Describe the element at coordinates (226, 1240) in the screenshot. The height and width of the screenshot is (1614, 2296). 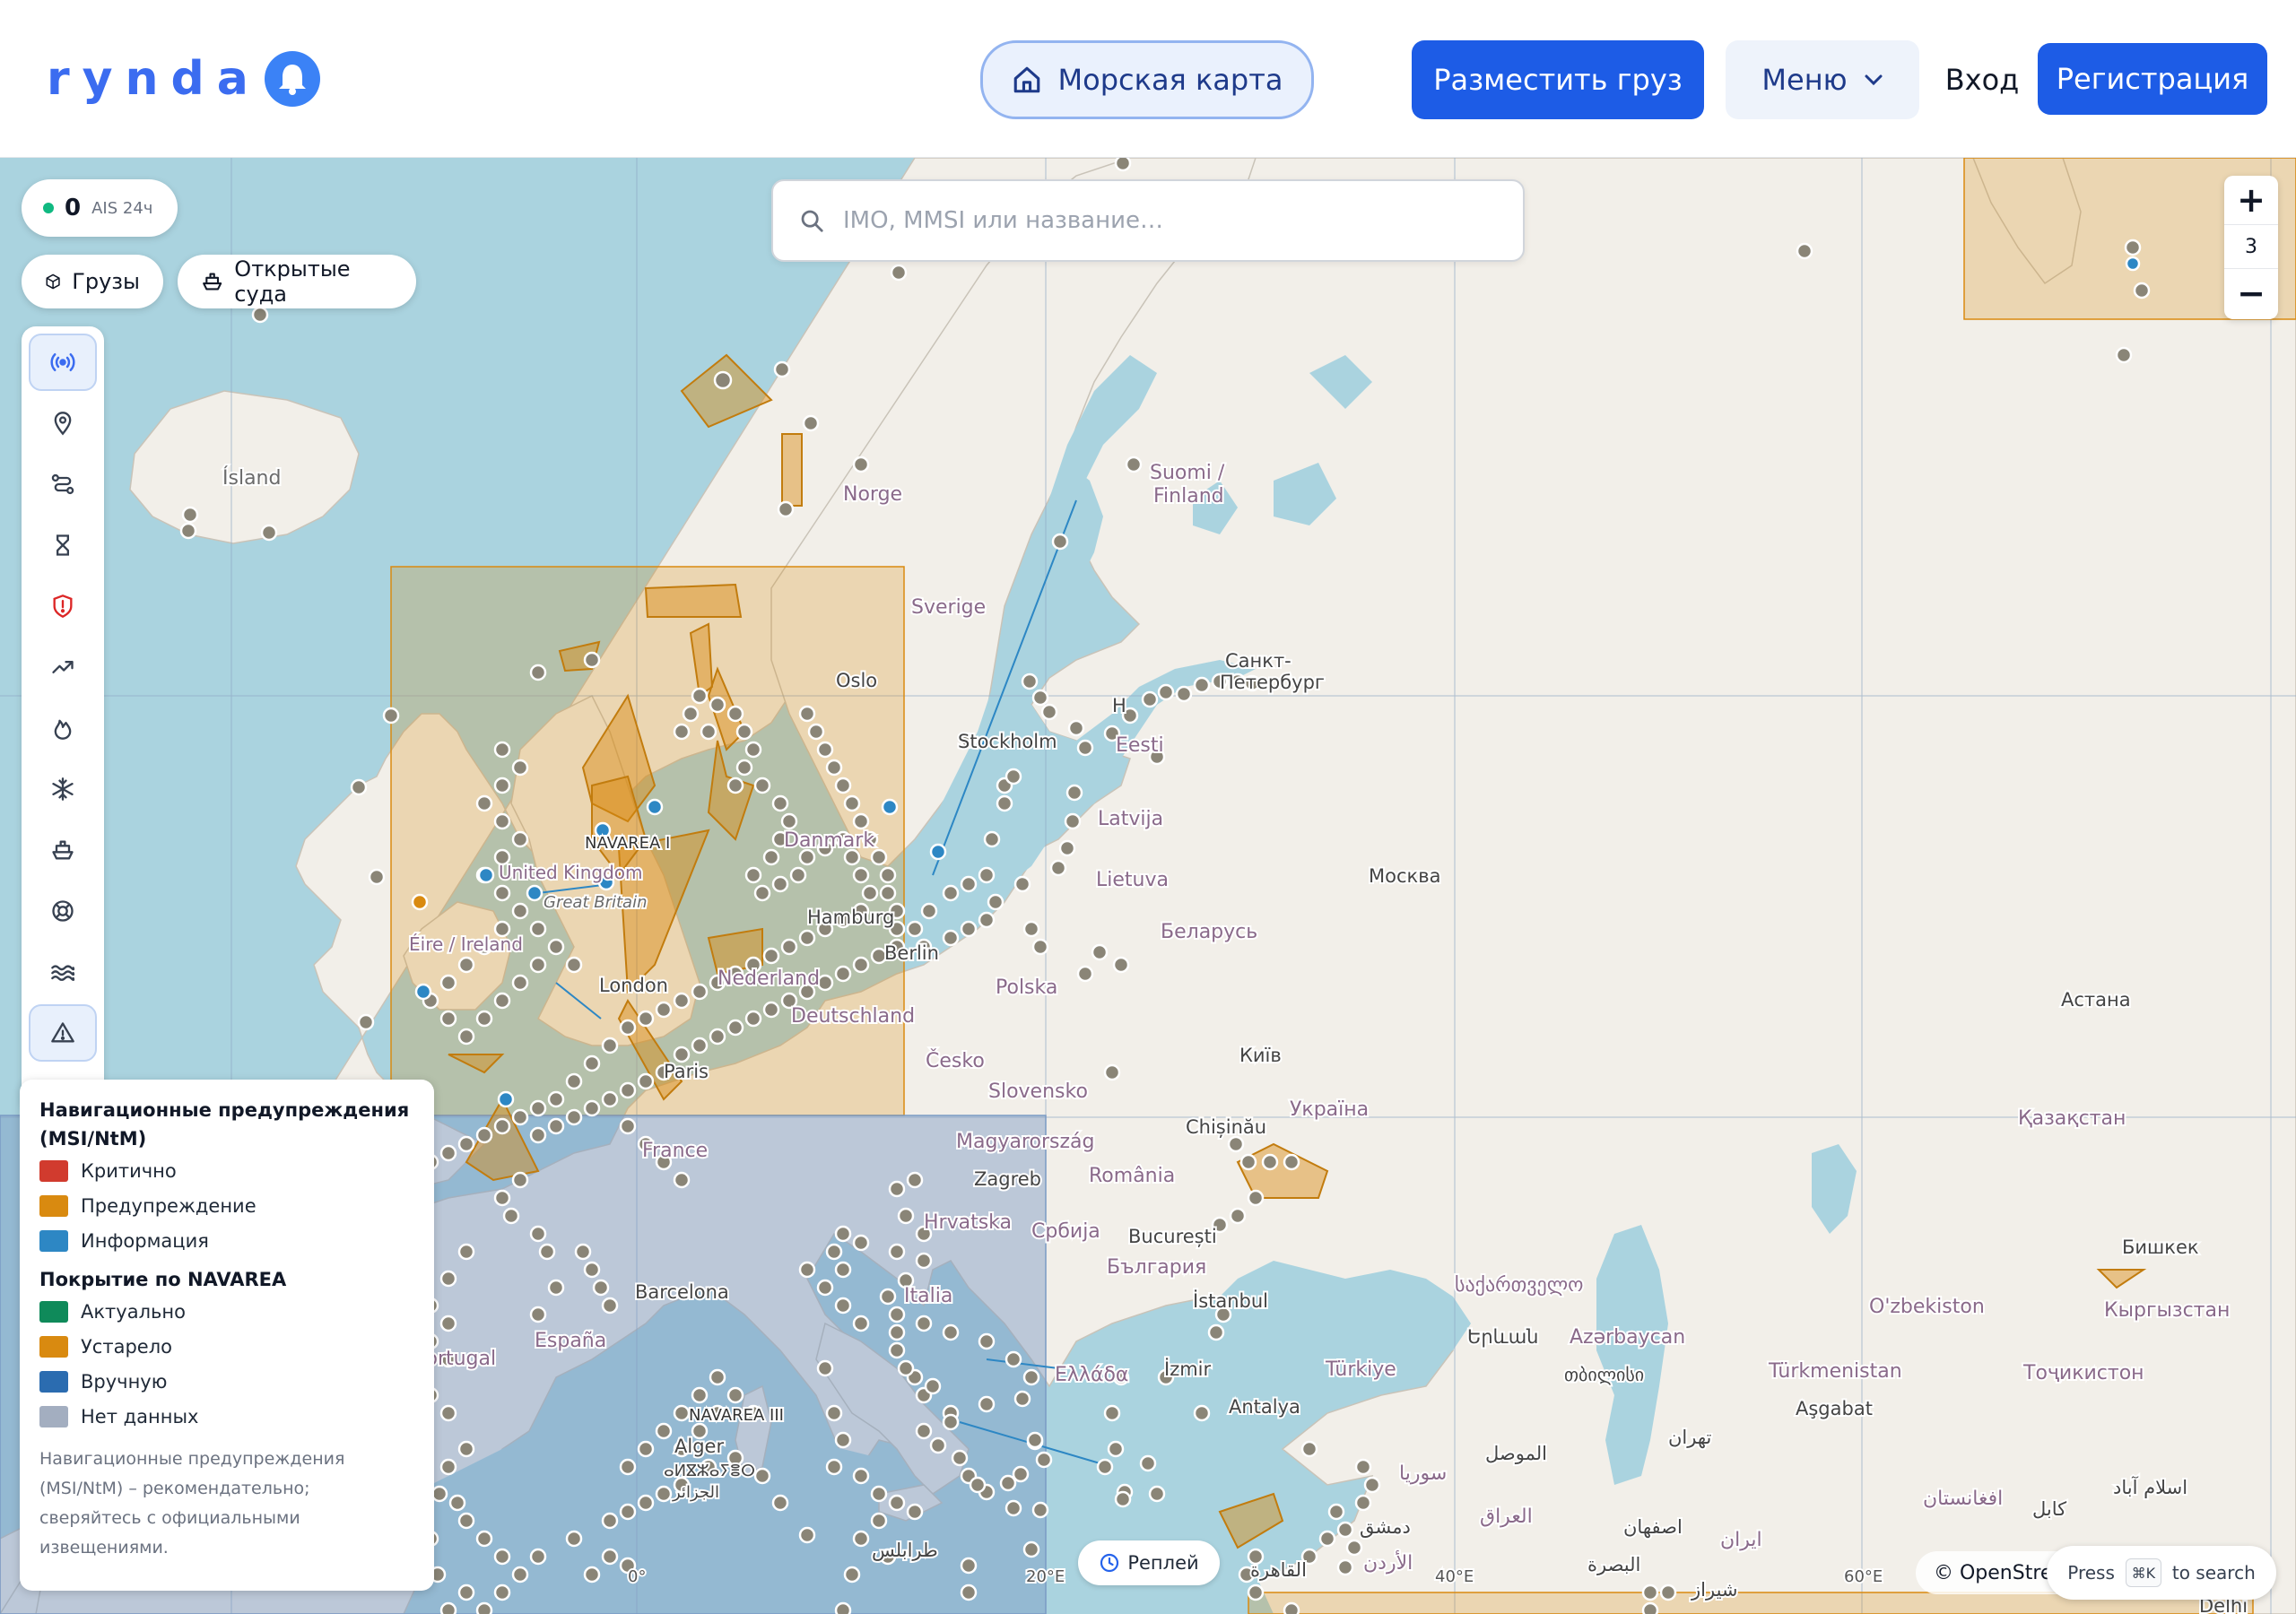
I see `warning-item: Информация` at that location.